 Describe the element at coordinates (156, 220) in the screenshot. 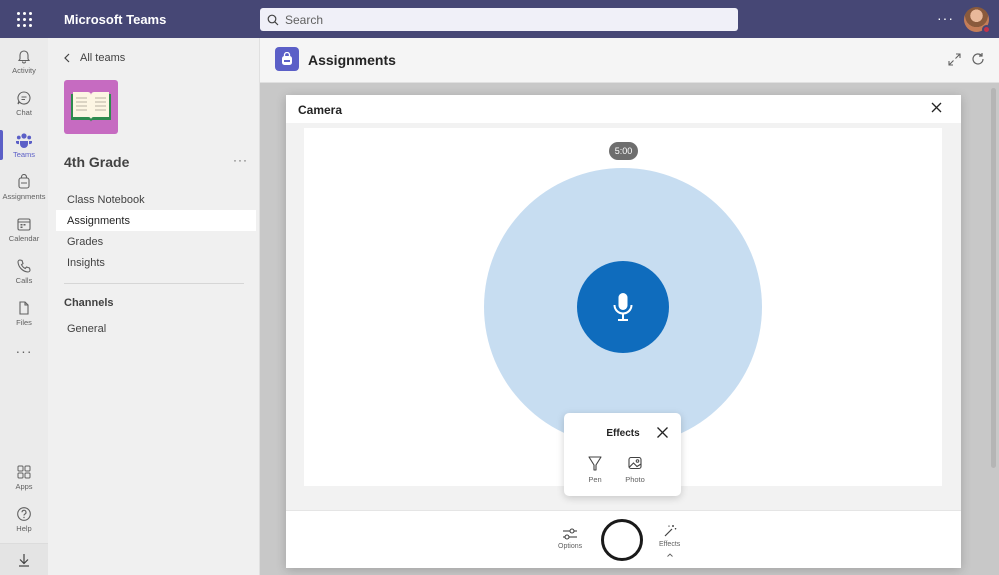

I see `nav-item-assignments: Assignments` at that location.